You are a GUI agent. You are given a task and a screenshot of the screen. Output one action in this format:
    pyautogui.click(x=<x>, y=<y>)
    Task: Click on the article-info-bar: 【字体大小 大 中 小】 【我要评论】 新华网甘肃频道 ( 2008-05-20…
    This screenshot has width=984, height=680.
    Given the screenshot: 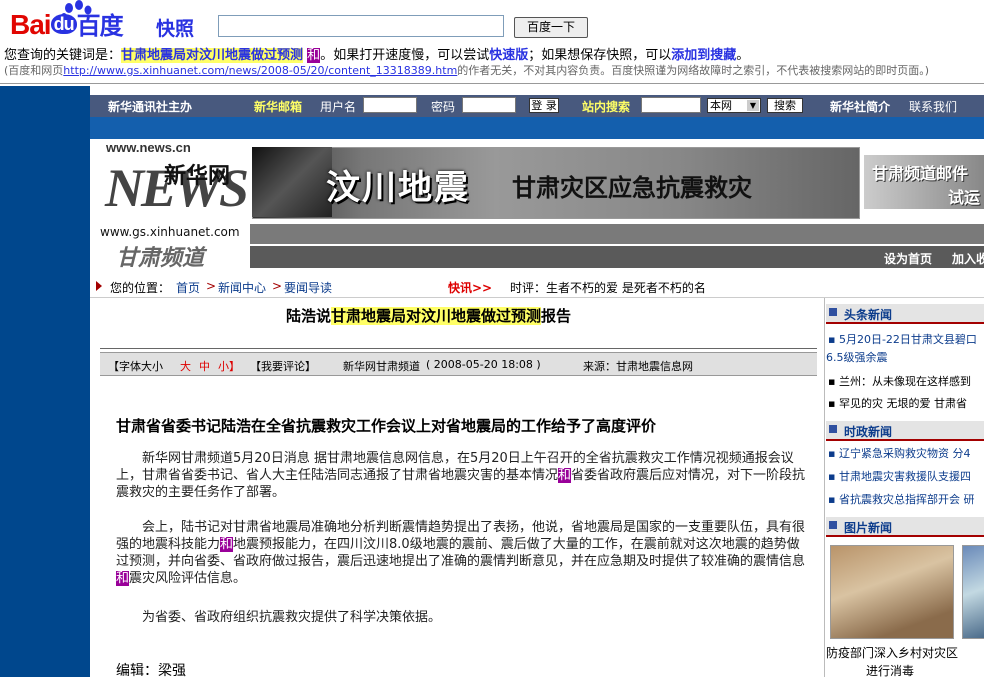 What is the action you would take?
    pyautogui.click(x=458, y=364)
    